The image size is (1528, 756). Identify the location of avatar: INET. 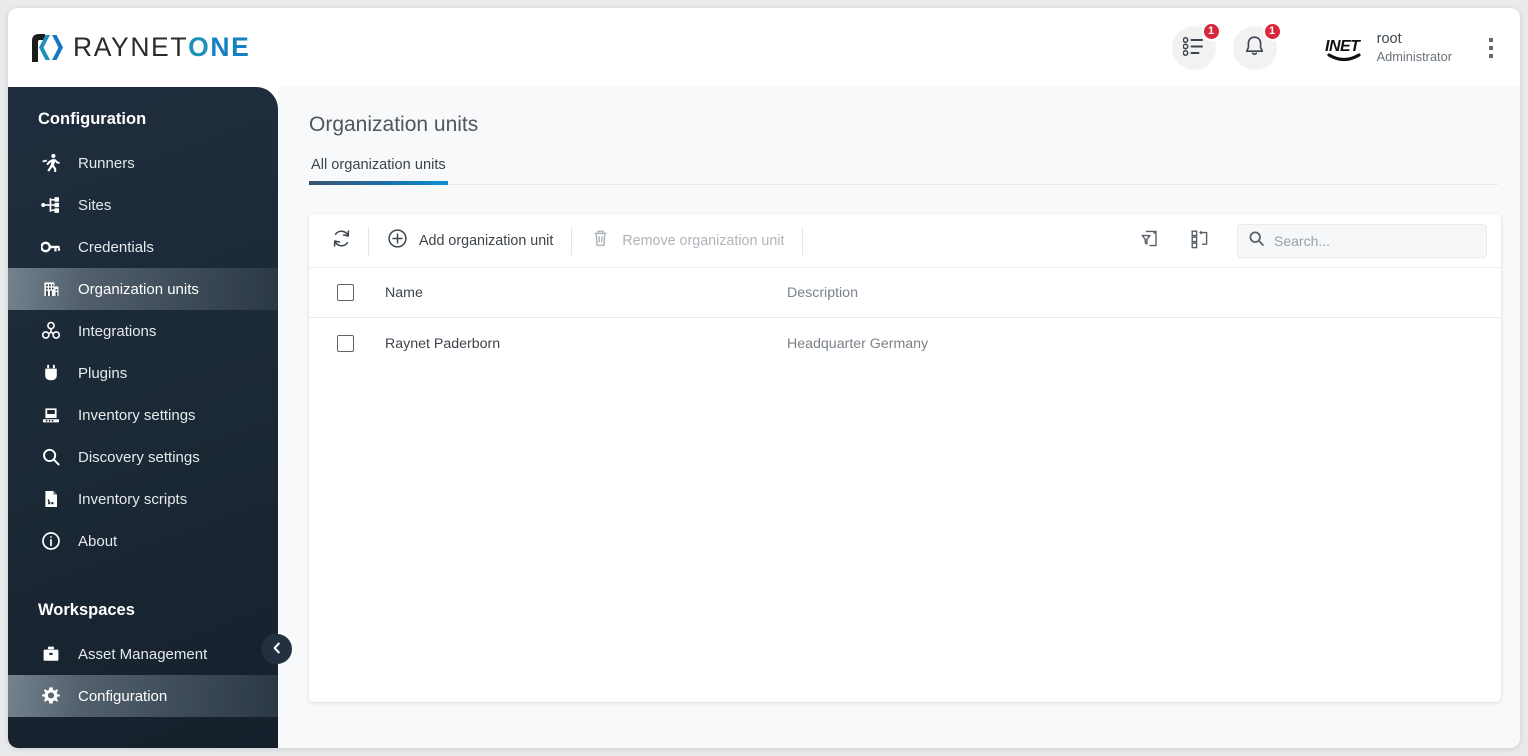
(1344, 48).